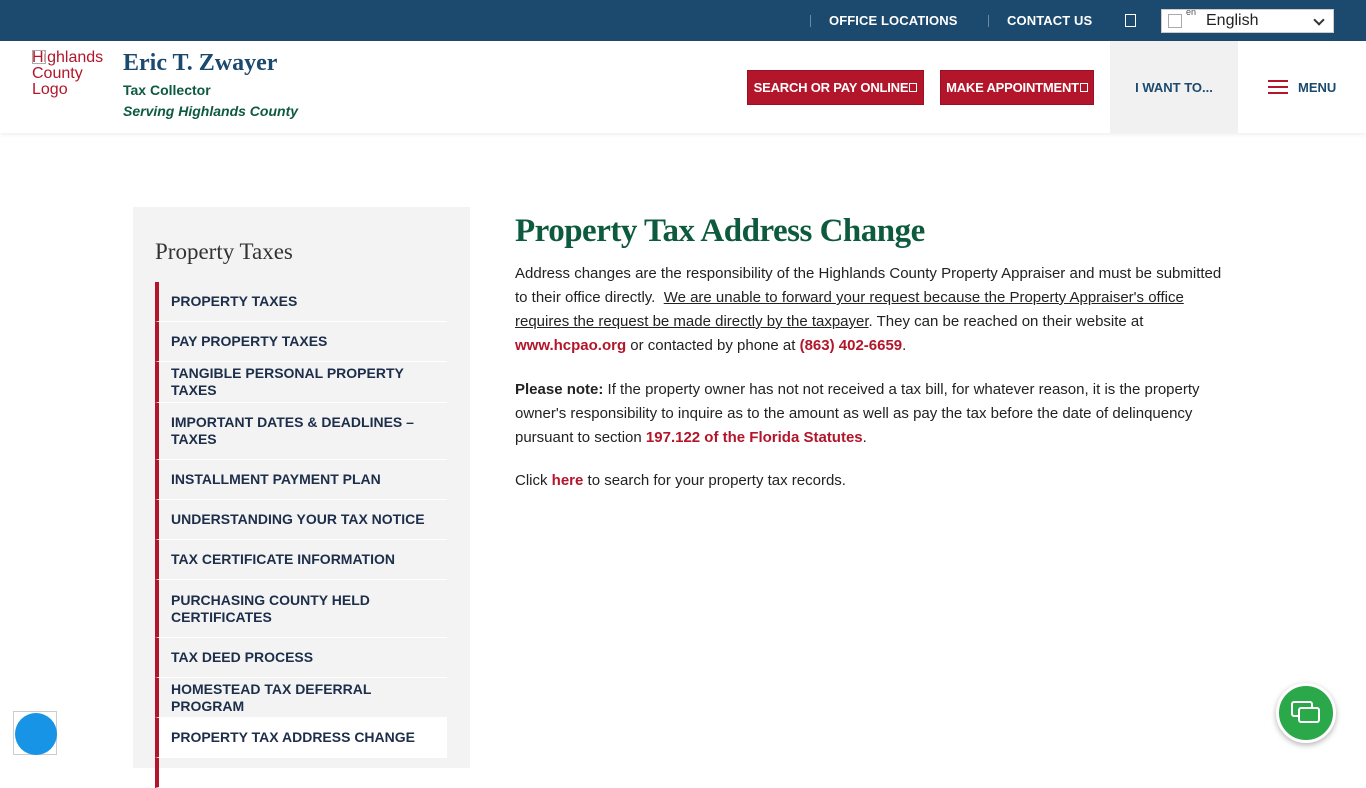 This screenshot has height=788, width=1366. Describe the element at coordinates (1130, 20) in the screenshot. I see `search-icon` at that location.